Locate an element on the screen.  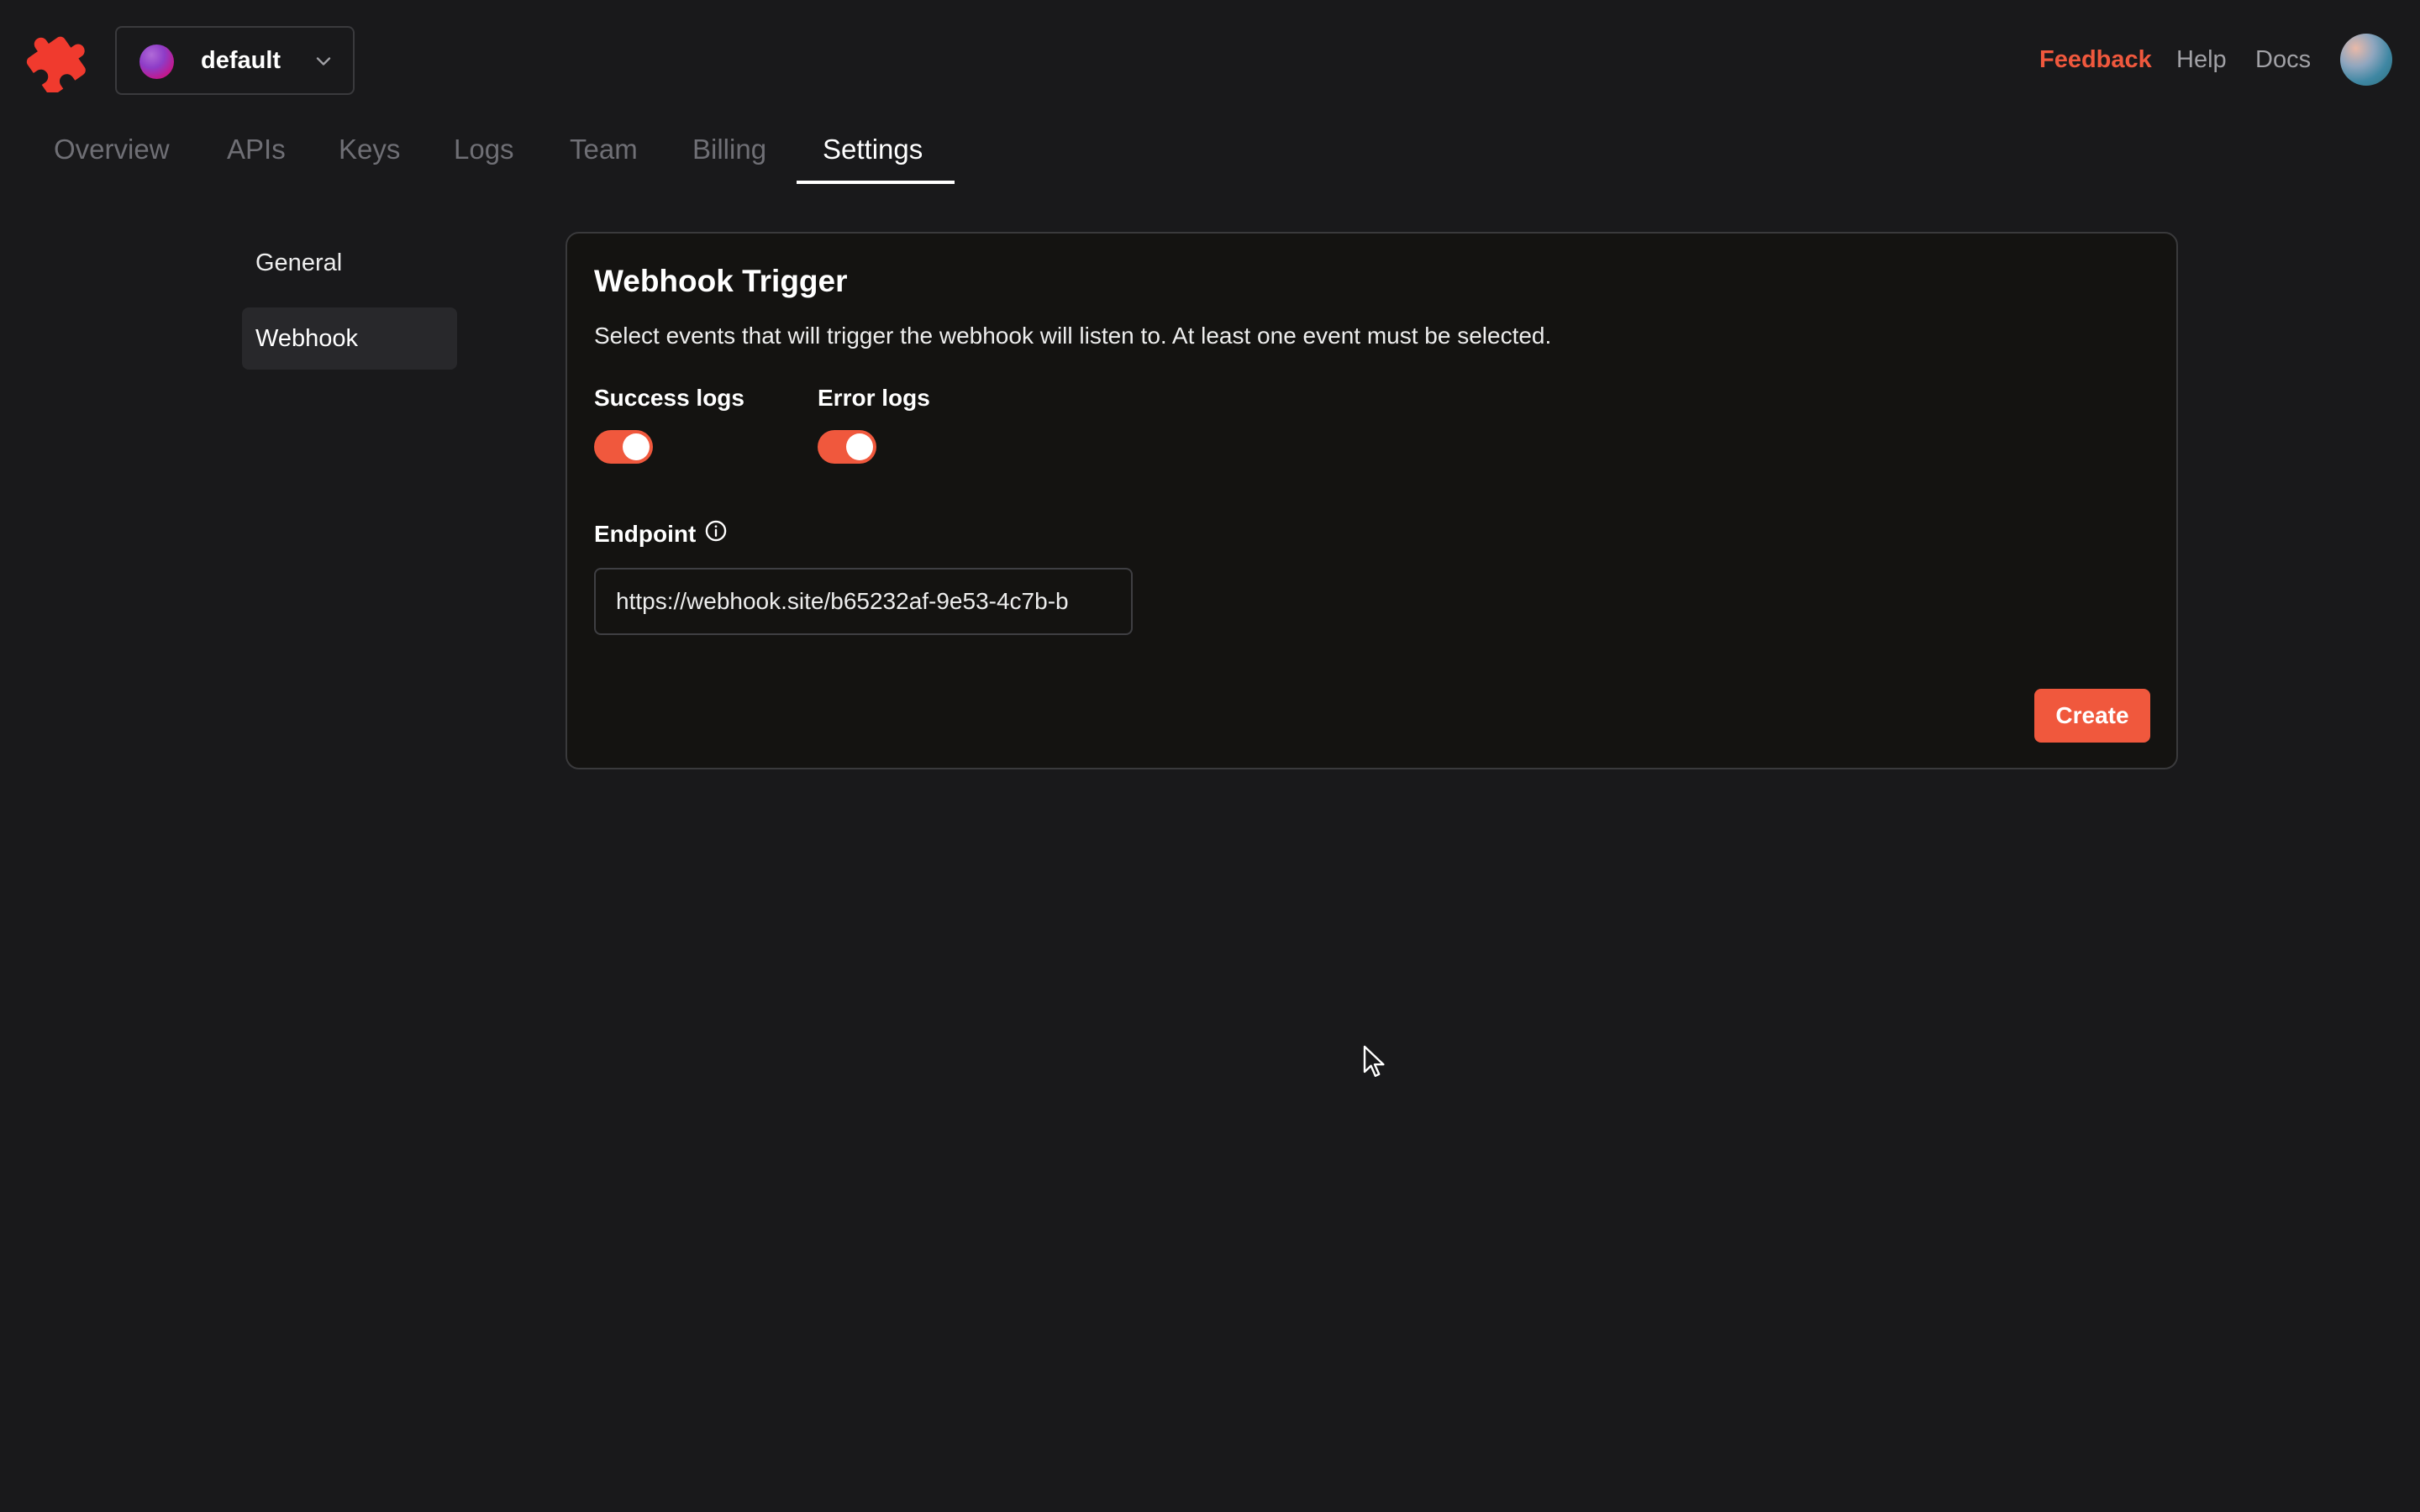
tab-overview: Overview is located at coordinates (112, 149).